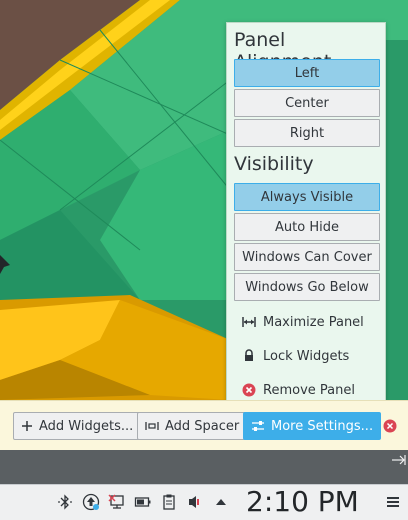 The width and height of the screenshot is (408, 520). I want to click on clock: 2:10 PM, so click(302, 501).